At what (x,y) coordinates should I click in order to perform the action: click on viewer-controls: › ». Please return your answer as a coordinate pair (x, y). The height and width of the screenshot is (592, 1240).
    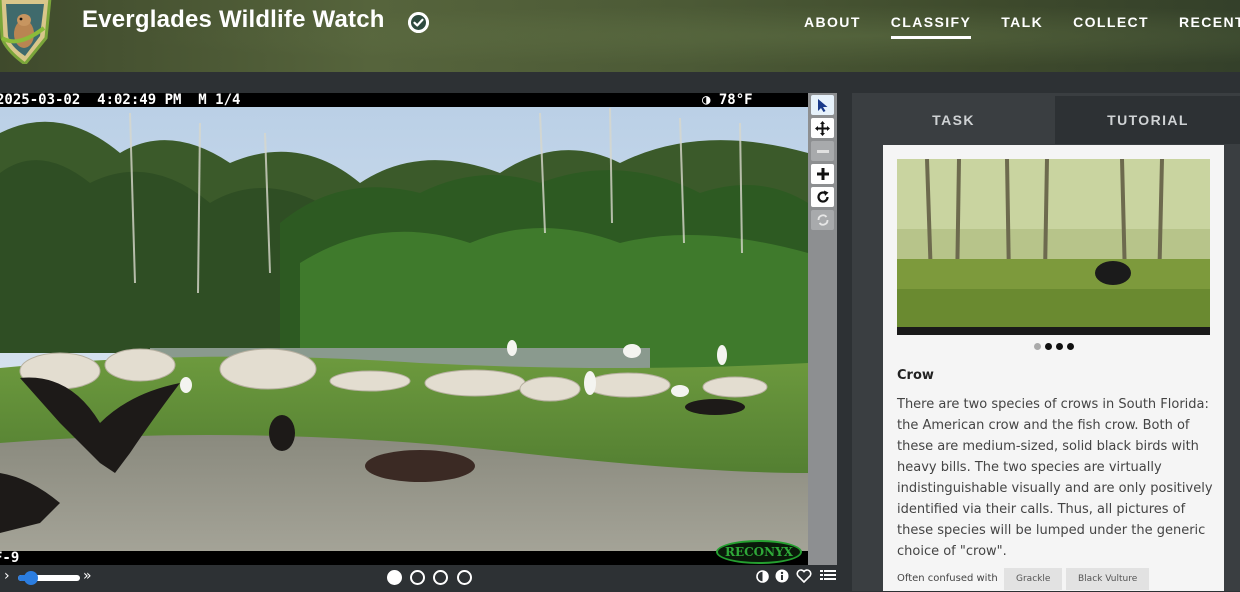
    Looking at the image, I should click on (420, 578).